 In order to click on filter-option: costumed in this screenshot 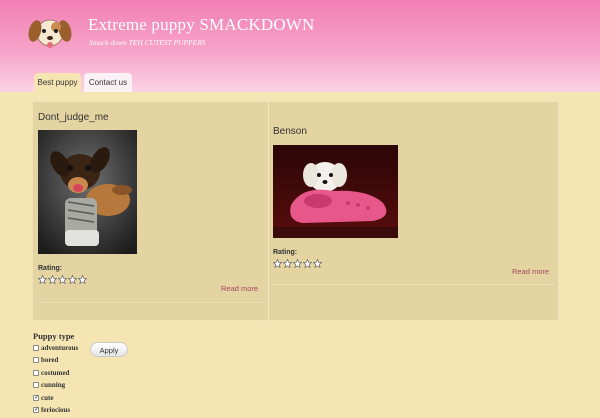, I will do `click(51, 373)`.